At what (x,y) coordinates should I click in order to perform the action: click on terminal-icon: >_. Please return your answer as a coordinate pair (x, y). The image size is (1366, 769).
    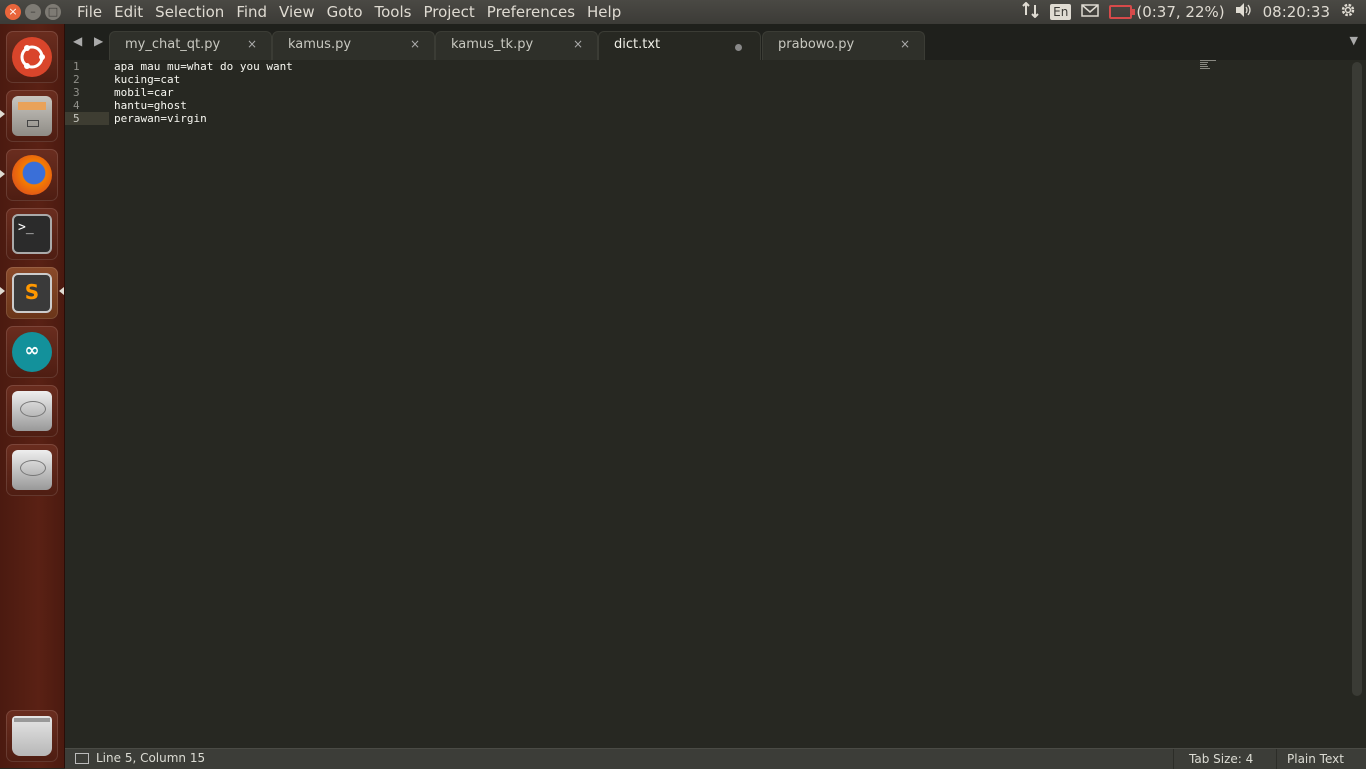
    Looking at the image, I should click on (32, 234).